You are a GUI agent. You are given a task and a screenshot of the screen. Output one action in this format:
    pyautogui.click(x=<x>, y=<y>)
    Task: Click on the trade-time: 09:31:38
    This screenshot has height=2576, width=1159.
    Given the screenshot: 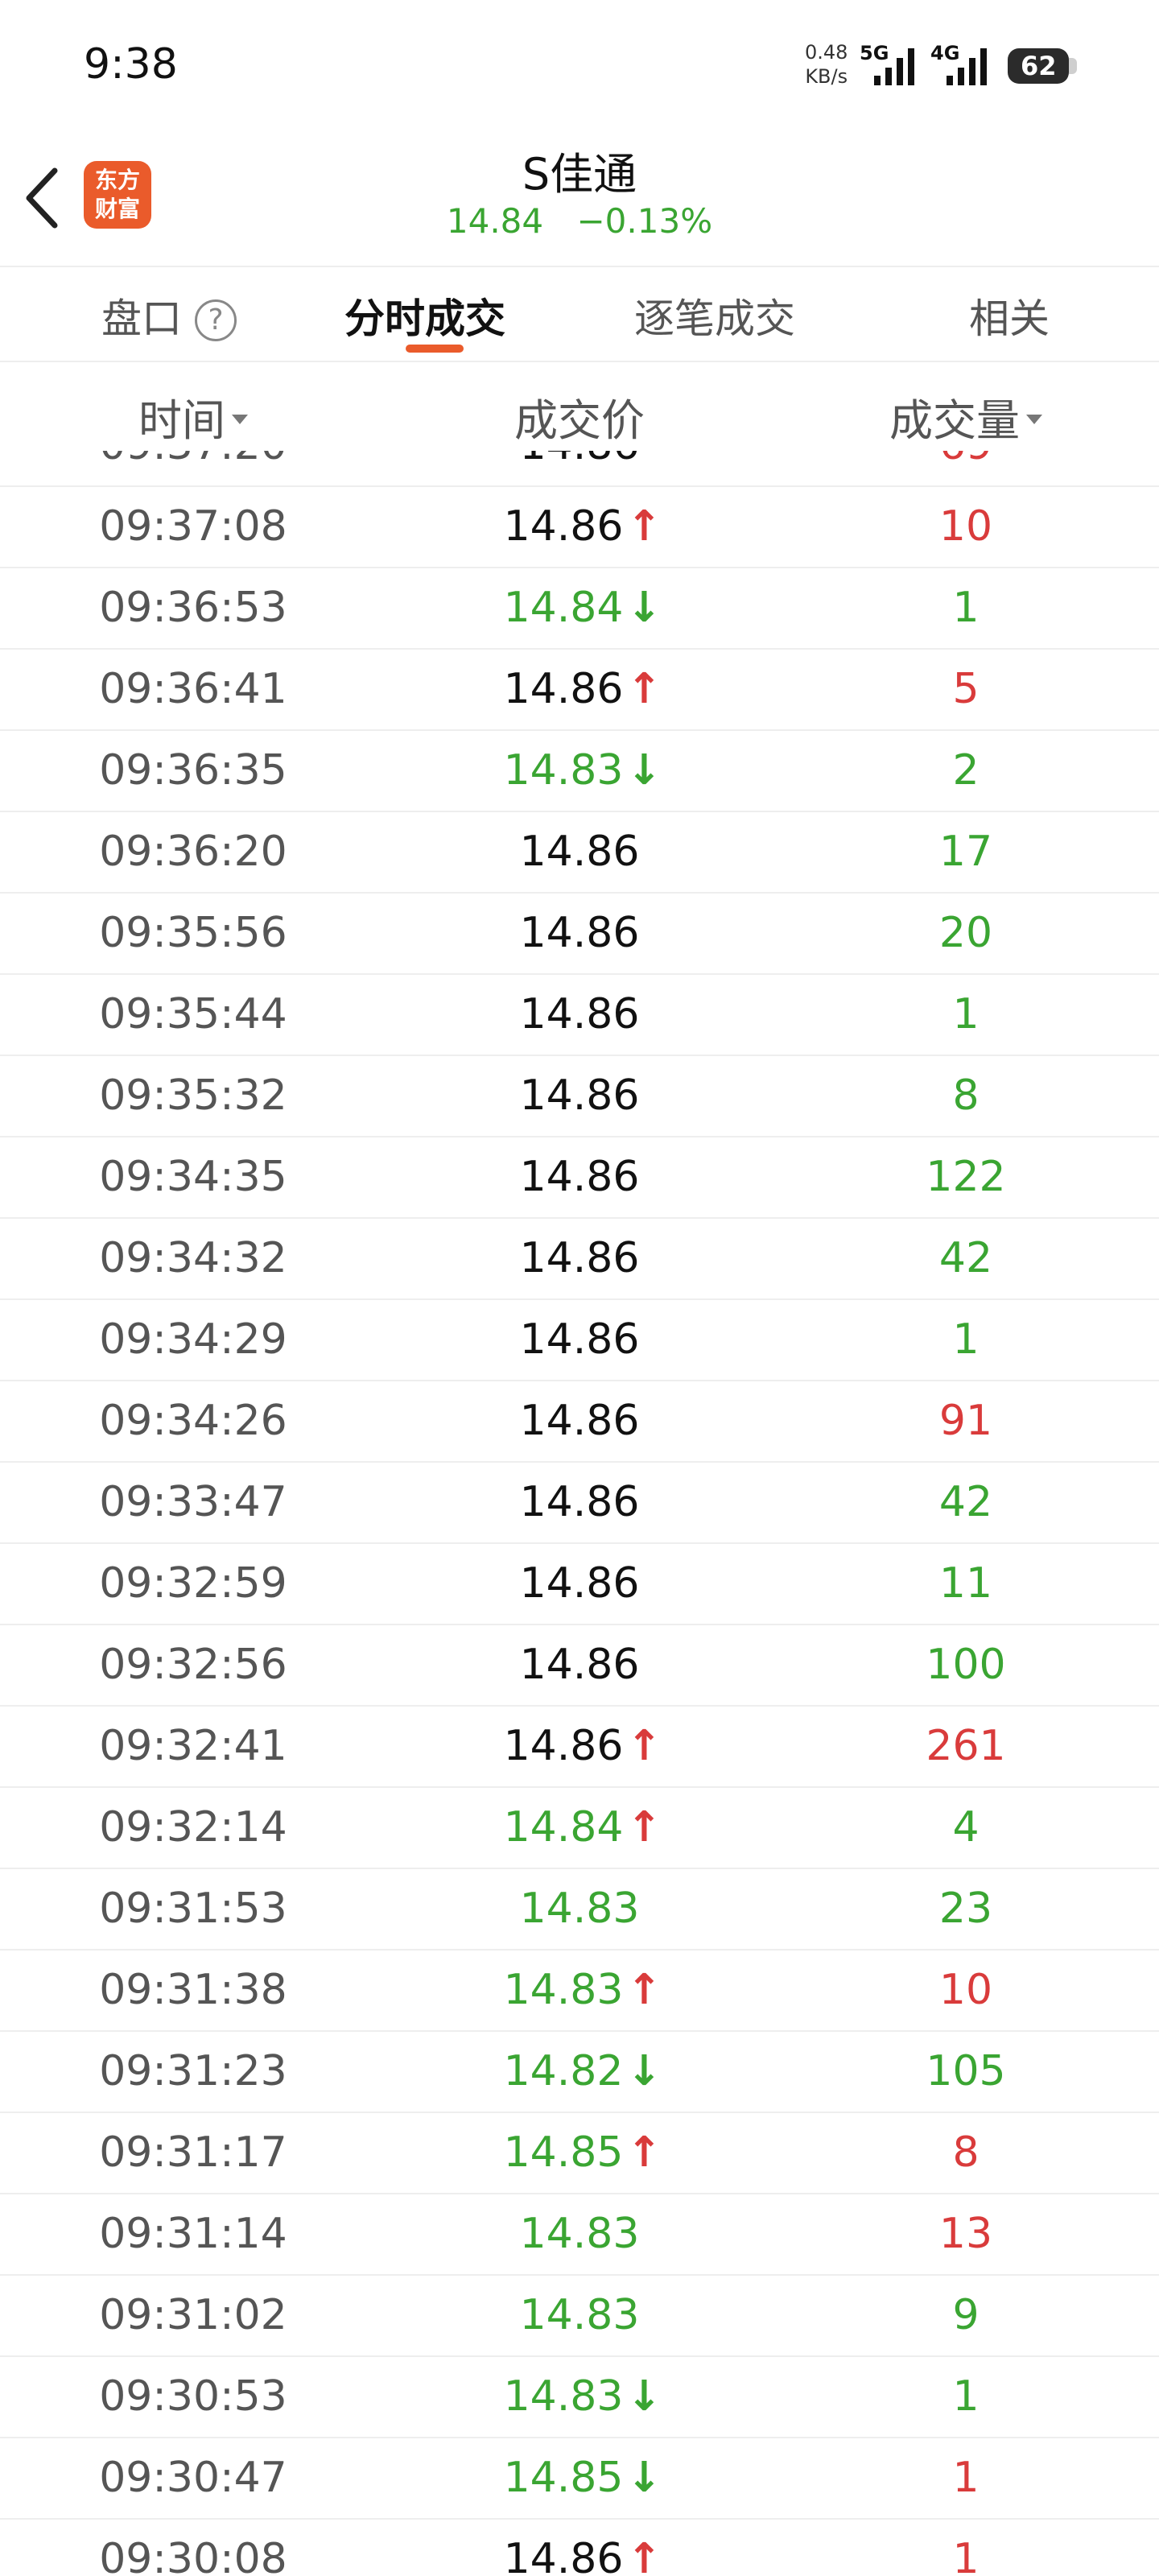 What is the action you would take?
    pyautogui.click(x=193, y=1990)
    